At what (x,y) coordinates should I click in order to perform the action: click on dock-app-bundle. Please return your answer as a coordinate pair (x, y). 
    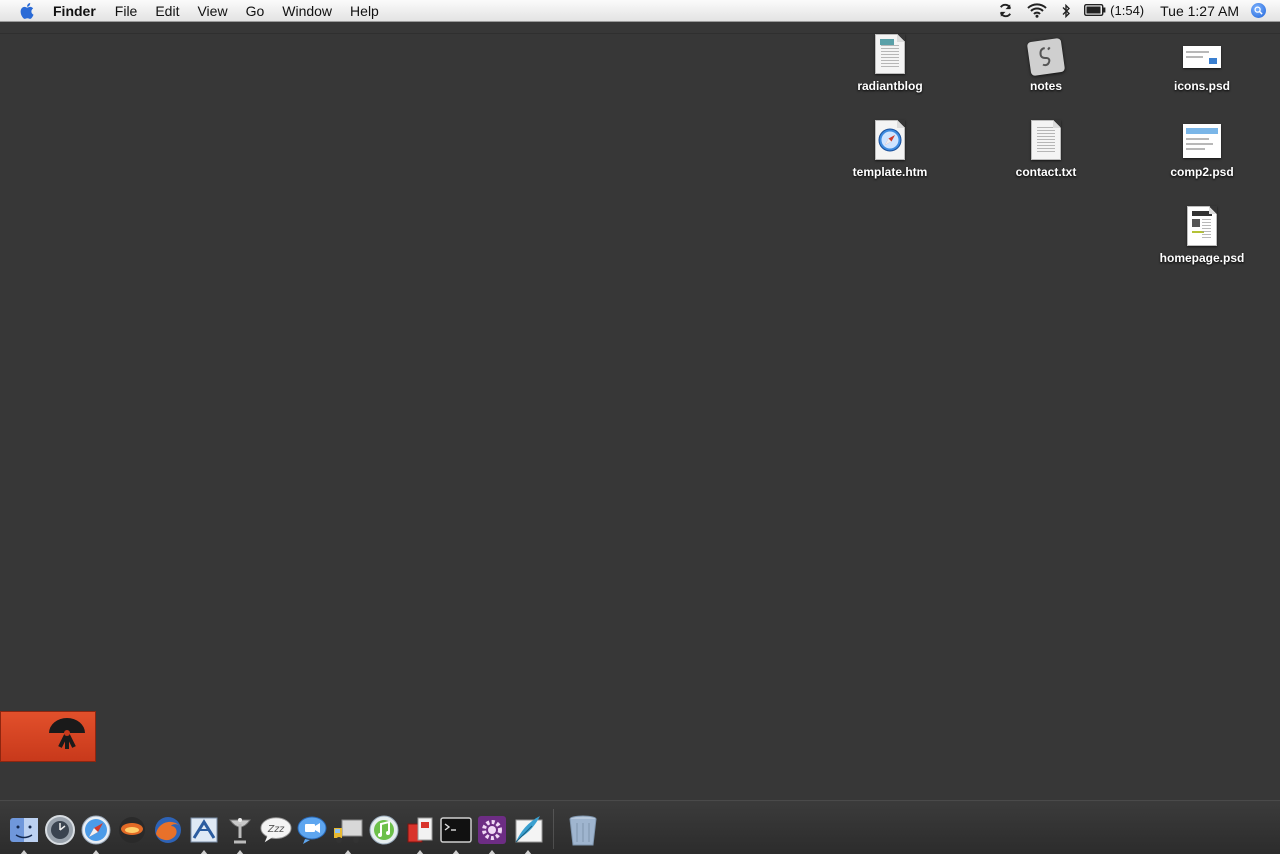
    Looking at the image, I should click on (420, 834).